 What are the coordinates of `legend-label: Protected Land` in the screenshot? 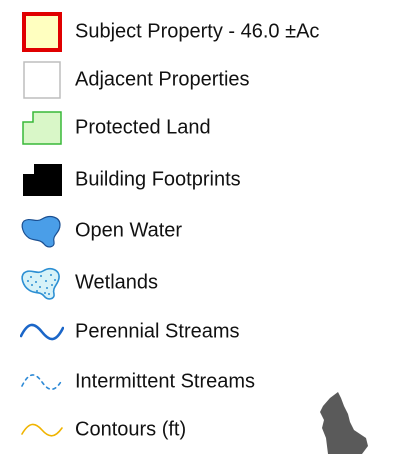 It's located at (143, 127).